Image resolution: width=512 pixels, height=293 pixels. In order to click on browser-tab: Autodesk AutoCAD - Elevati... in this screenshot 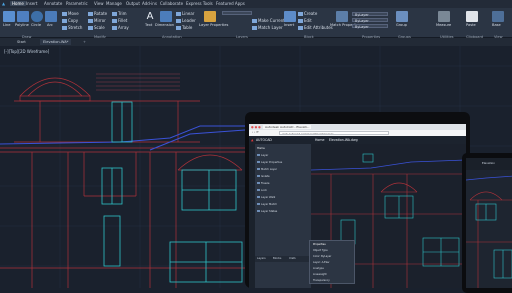, I will do `click(287, 127)`.